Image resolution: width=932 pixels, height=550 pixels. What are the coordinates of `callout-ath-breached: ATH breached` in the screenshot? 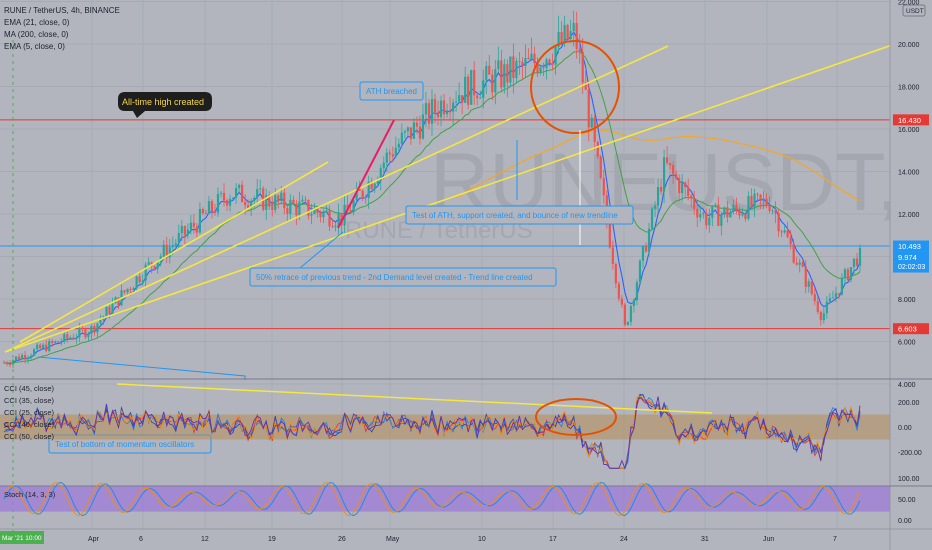 It's located at (391, 91).